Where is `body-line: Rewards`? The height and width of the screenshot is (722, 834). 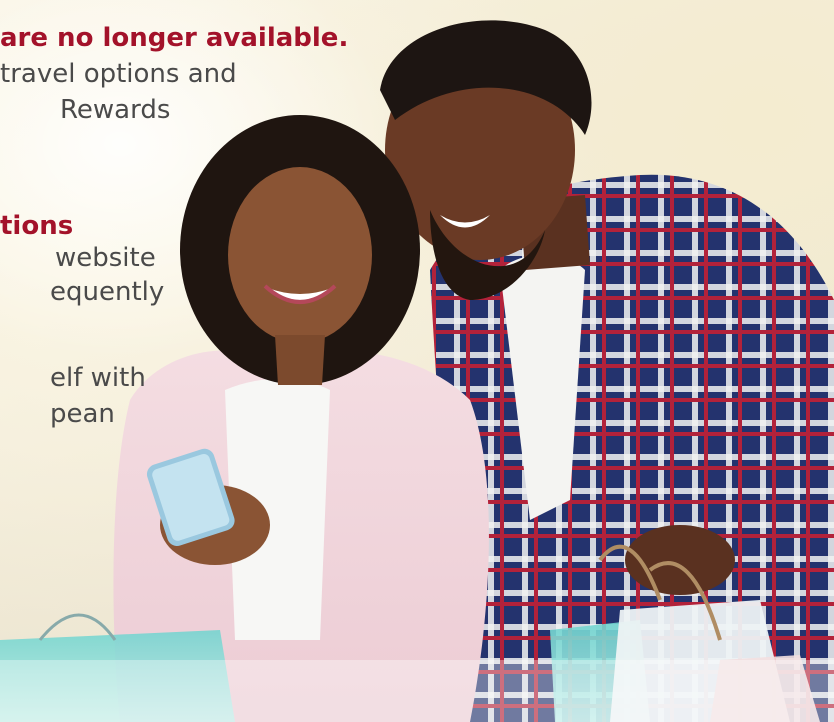 body-line: Rewards is located at coordinates (115, 110).